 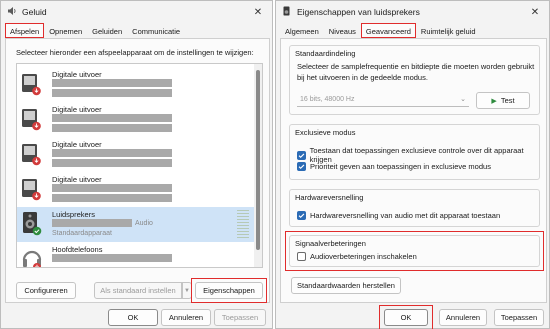 I want to click on properties-button: Eigenschappen, so click(x=229, y=290).